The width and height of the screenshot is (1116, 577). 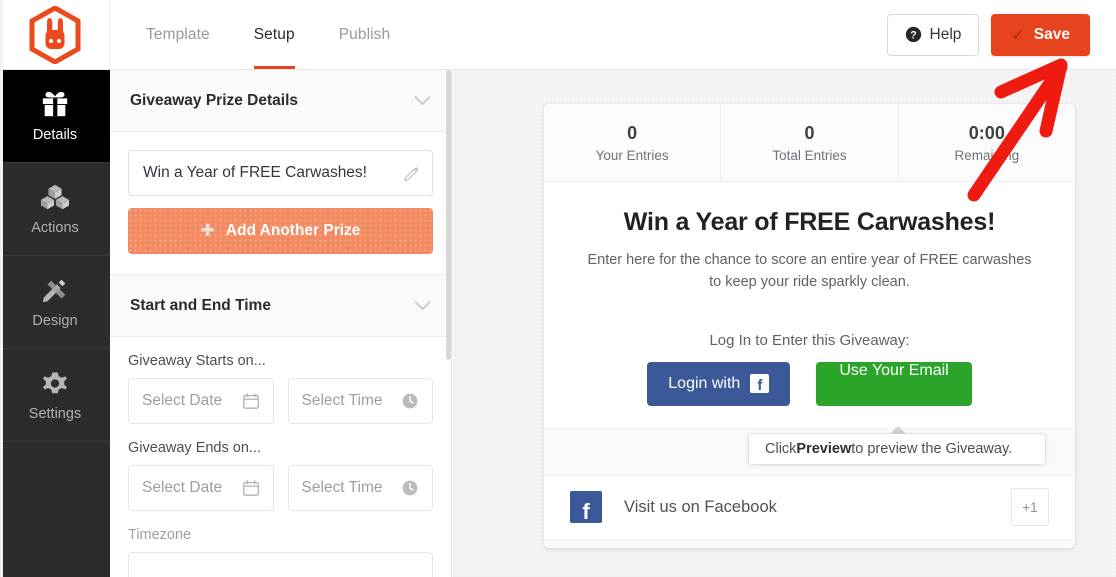 I want to click on start-time-placeholder: Select Time, so click(x=342, y=400).